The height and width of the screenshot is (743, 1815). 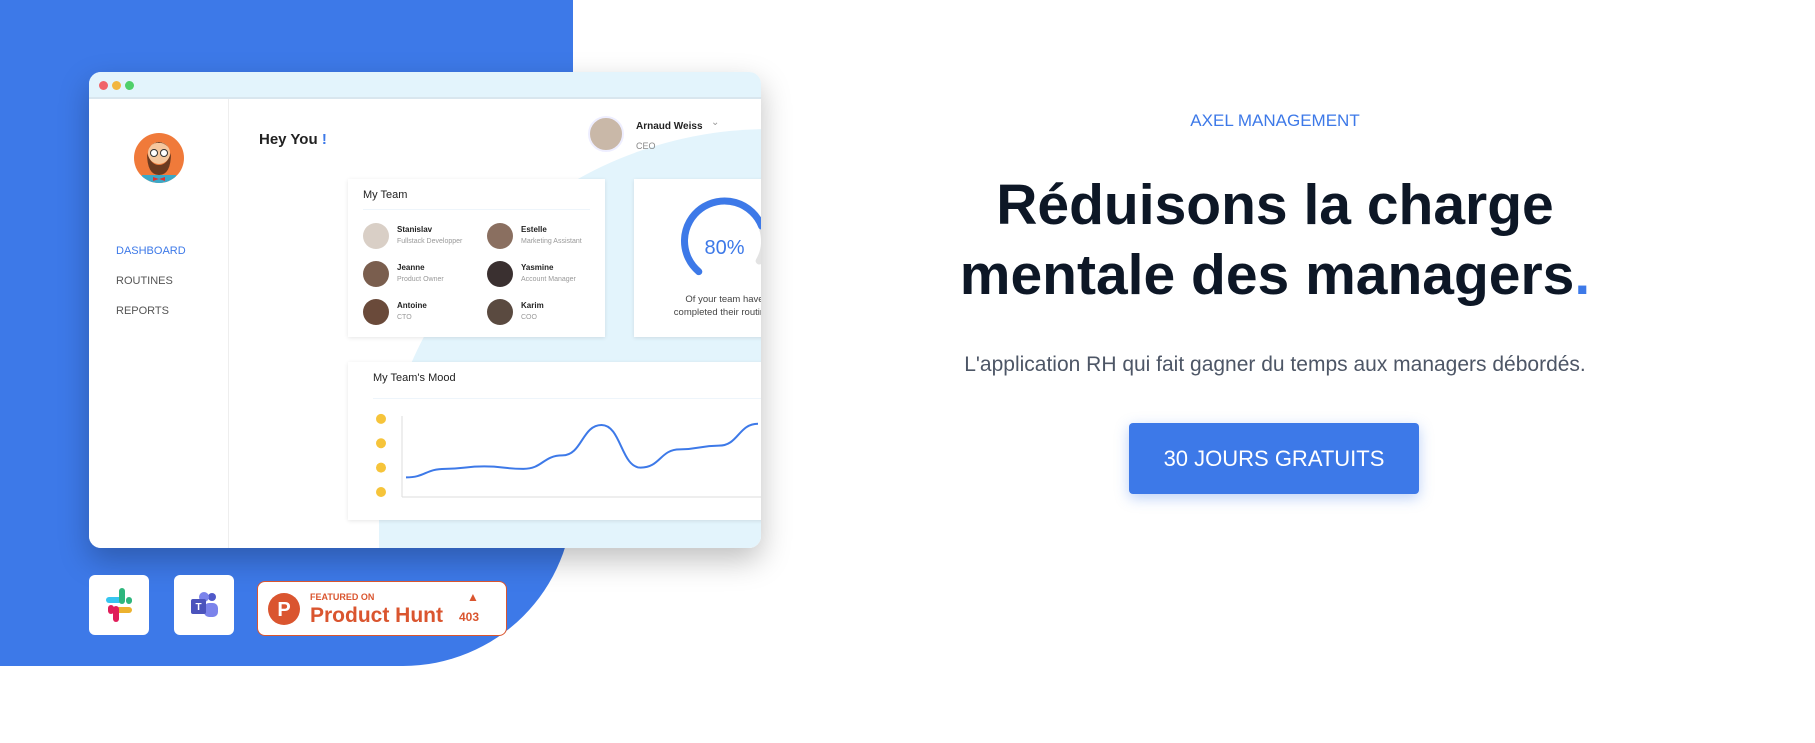 What do you see at coordinates (151, 251) in the screenshot?
I see `nav-item-dashboard: DASHBOARD` at bounding box center [151, 251].